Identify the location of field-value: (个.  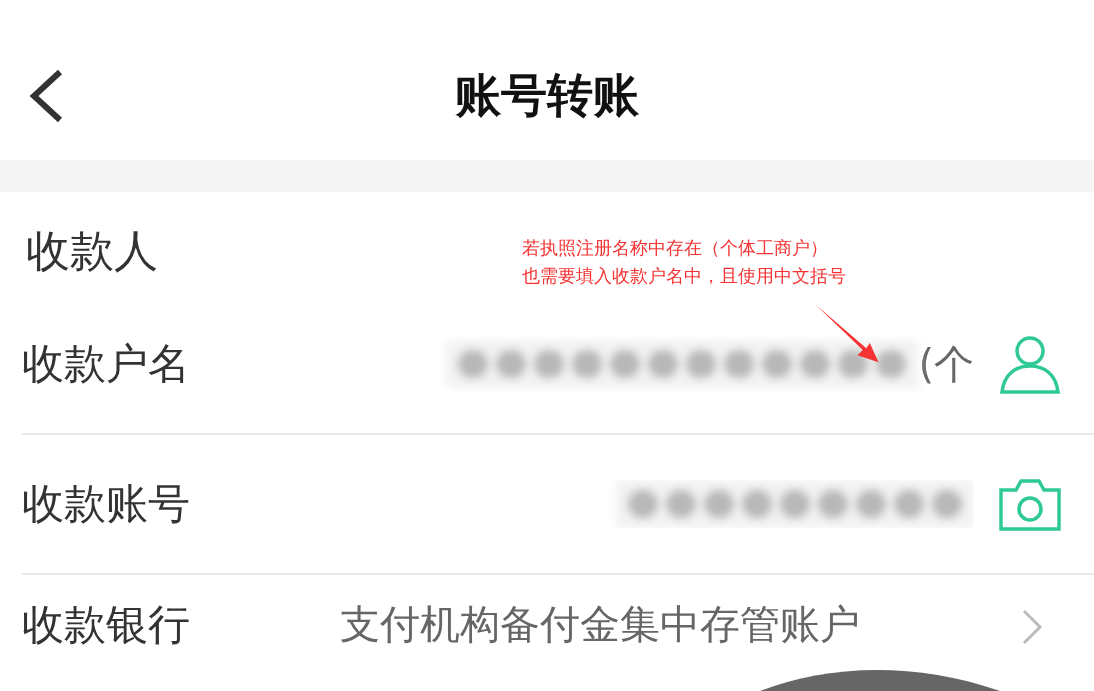
(946, 364).